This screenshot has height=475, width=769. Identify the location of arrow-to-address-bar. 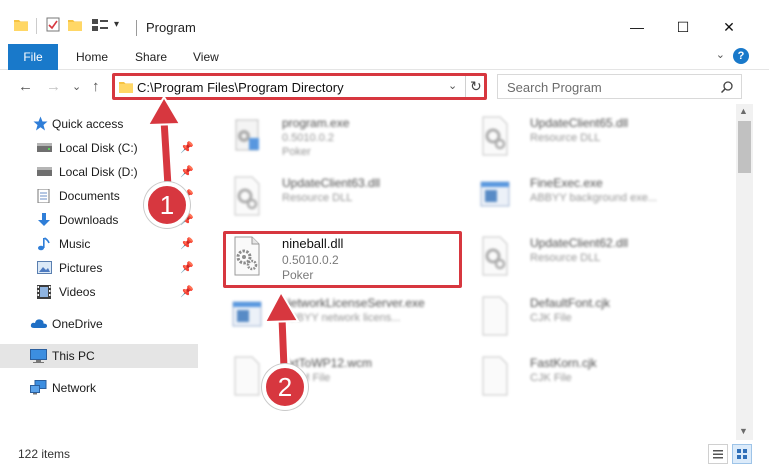
(164, 143).